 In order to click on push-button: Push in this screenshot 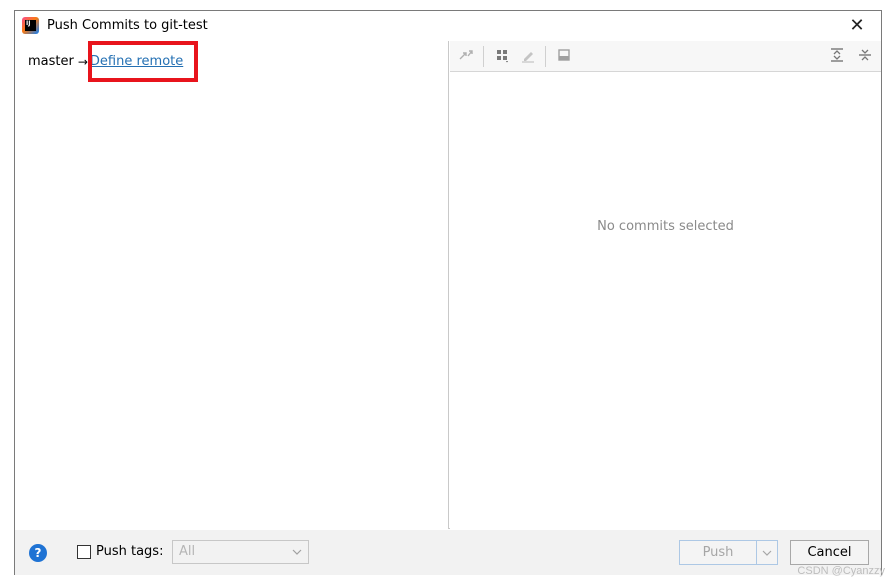, I will do `click(718, 552)`.